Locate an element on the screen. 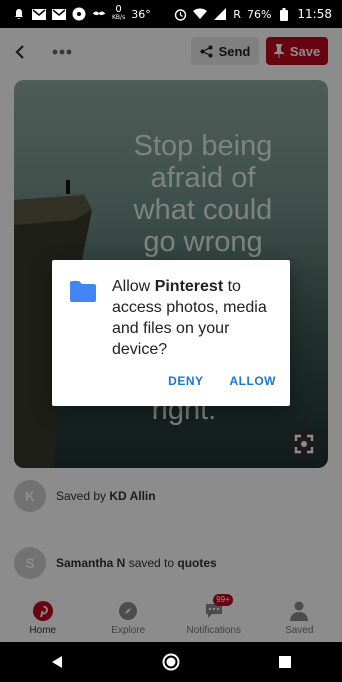  system-recents-button is located at coordinates (285, 662).